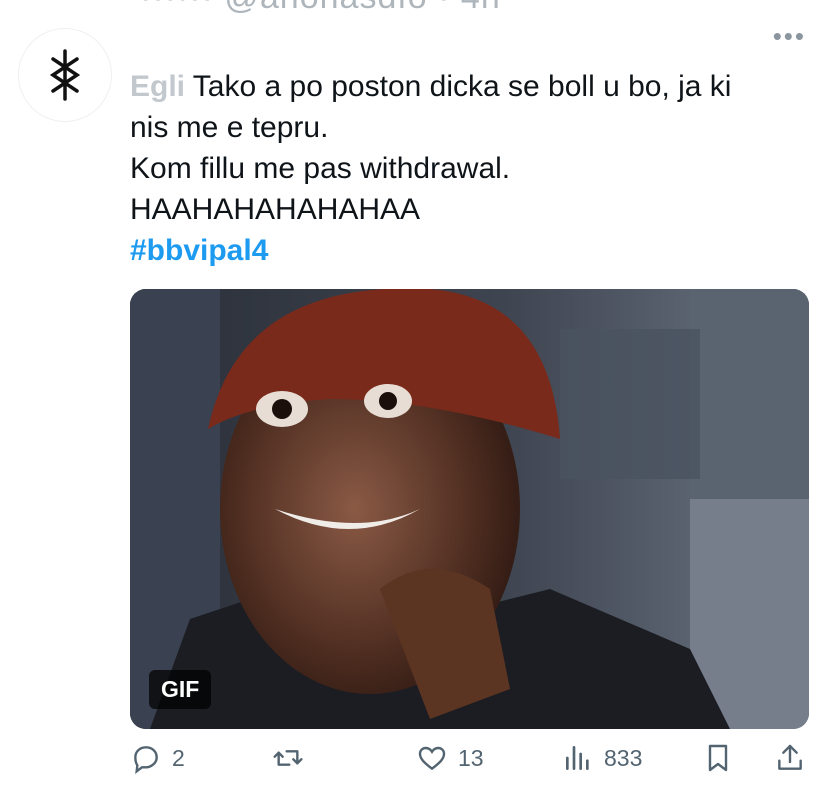 The image size is (828, 796). What do you see at coordinates (577, 758) in the screenshot?
I see `views-bar-chart-icon` at bounding box center [577, 758].